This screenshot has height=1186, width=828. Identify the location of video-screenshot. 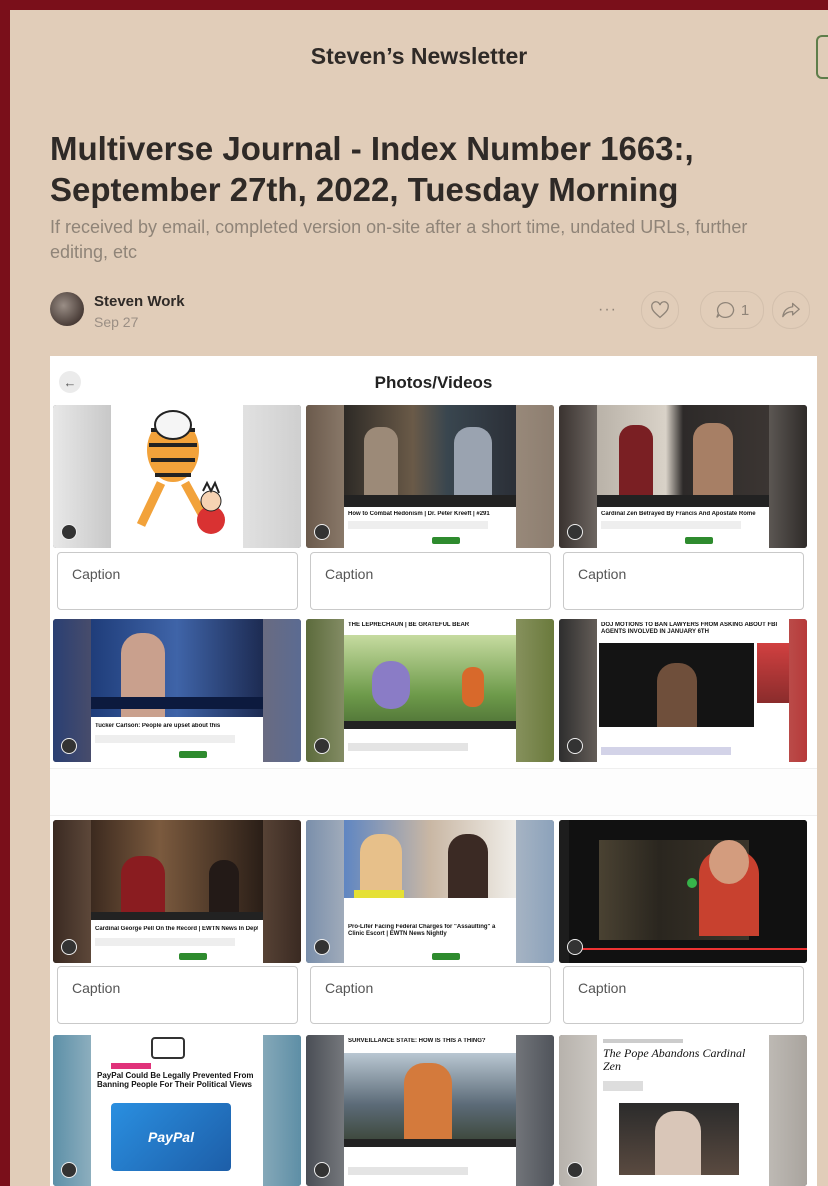
(688, 891).